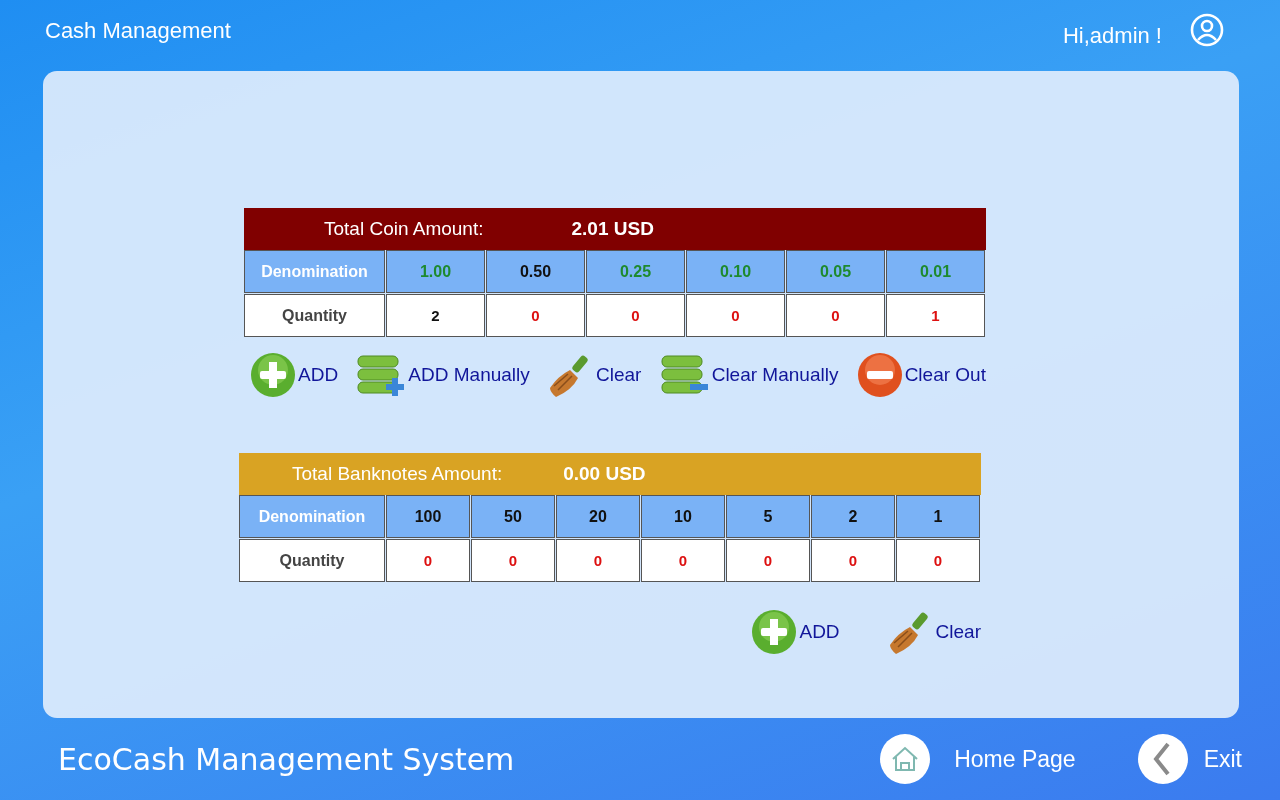 The height and width of the screenshot is (800, 1280). What do you see at coordinates (598, 516) in the screenshot?
I see `denomination-value: 20` at bounding box center [598, 516].